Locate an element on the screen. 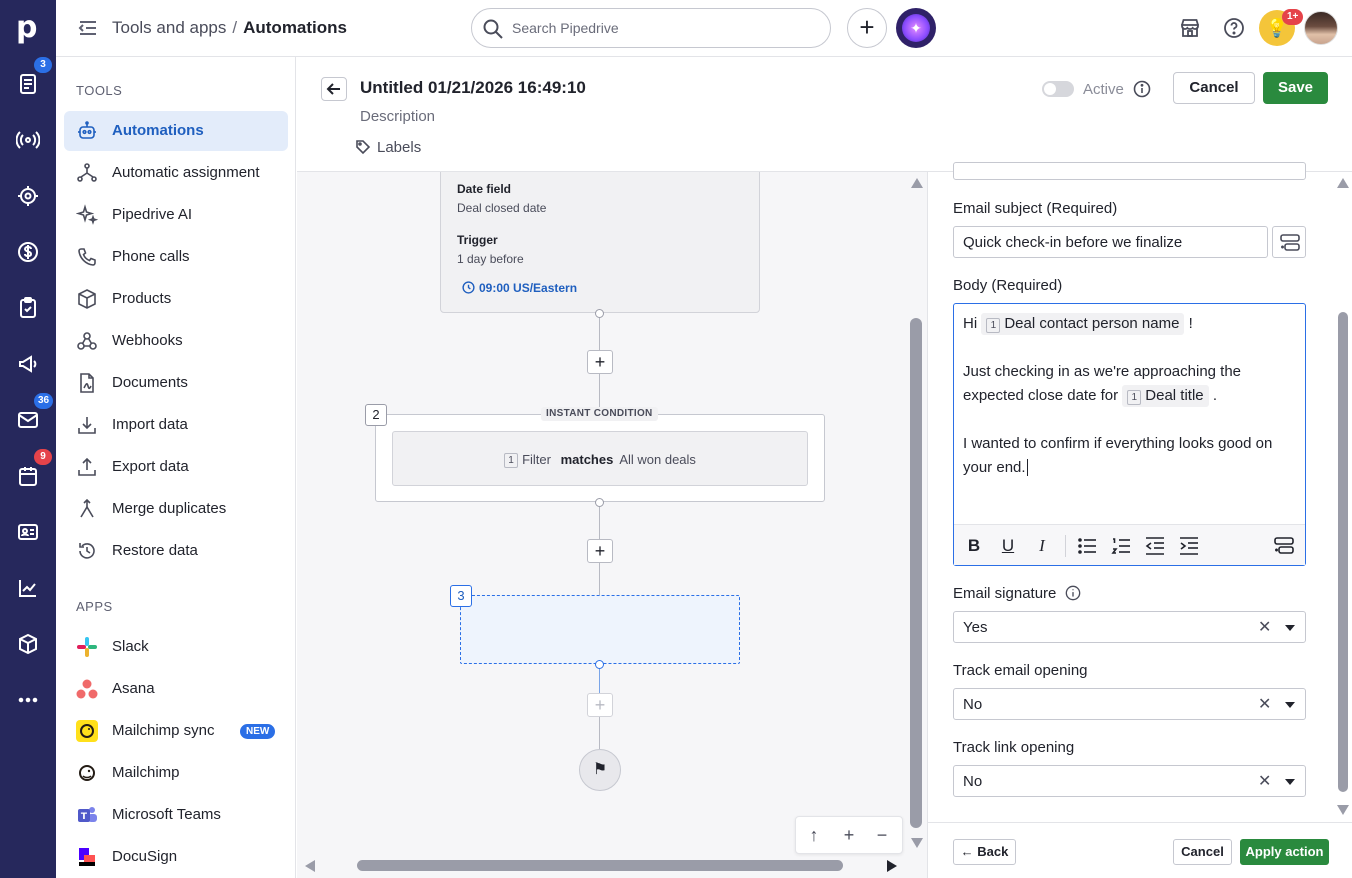 The height and width of the screenshot is (878, 1352). more-dots-icon is located at coordinates (28, 700).